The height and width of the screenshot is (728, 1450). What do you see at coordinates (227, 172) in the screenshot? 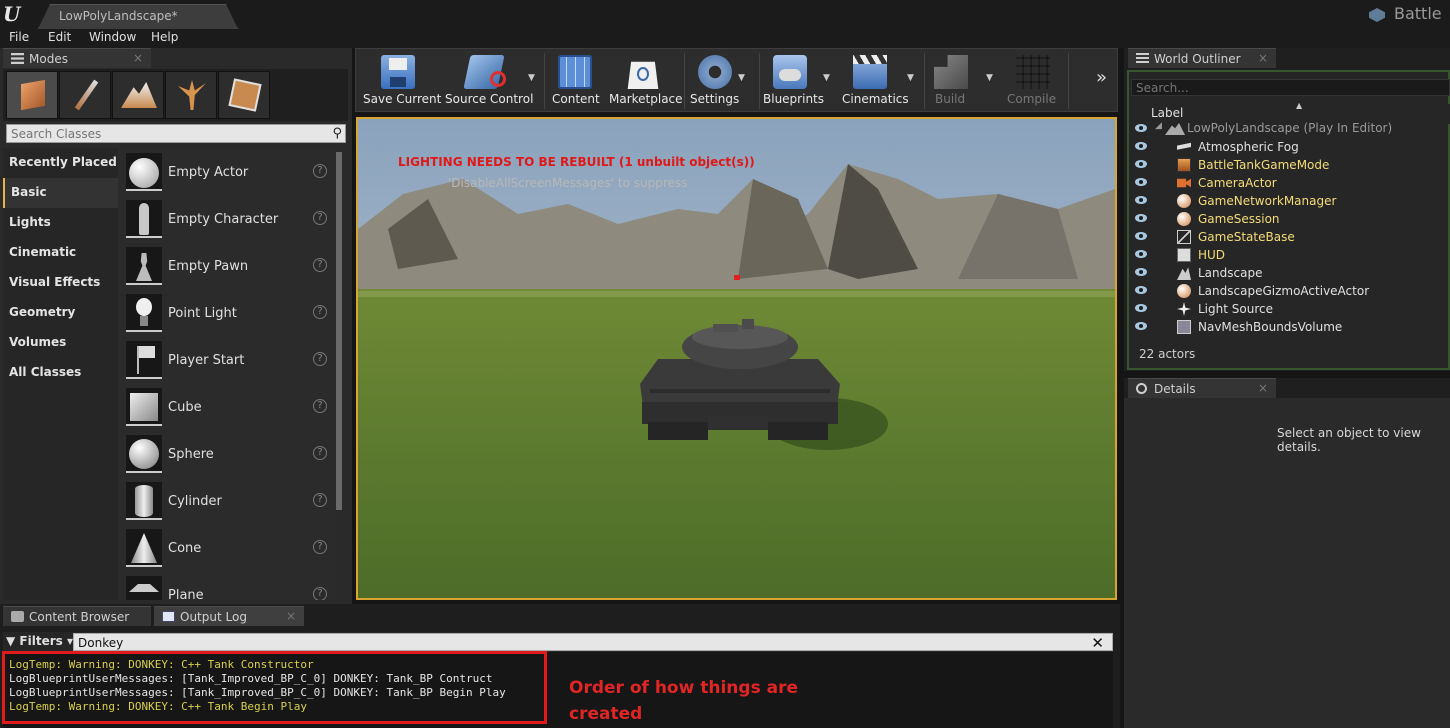
I see `class-item-empty-actor: Empty Actor ?` at bounding box center [227, 172].